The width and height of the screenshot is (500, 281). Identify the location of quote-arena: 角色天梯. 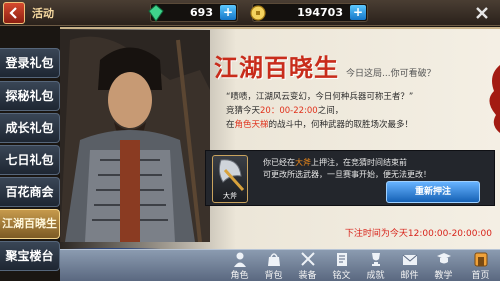
(251, 125).